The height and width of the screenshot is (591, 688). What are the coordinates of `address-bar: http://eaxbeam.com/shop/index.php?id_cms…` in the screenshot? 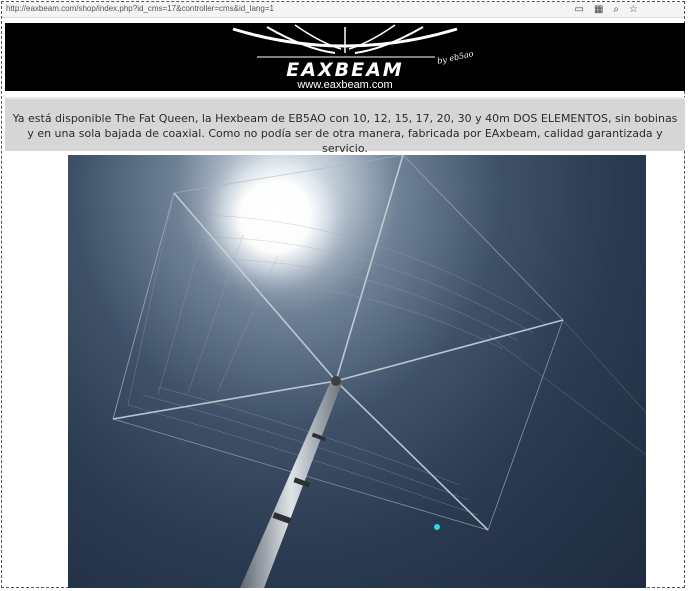 It's located at (343, 10).